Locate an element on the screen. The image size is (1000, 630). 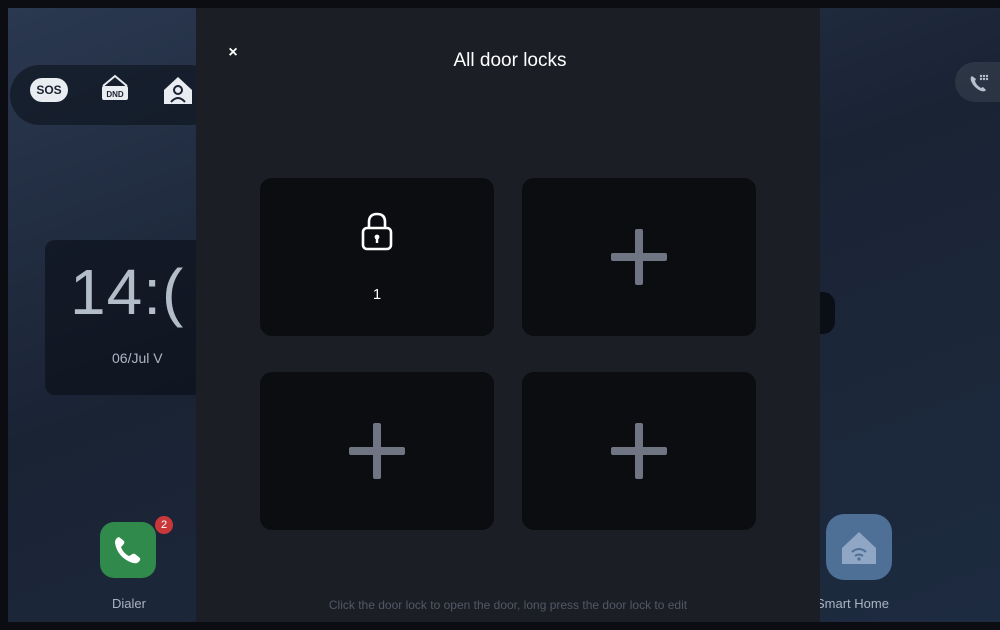
smart-home-app-icon is located at coordinates (859, 547).